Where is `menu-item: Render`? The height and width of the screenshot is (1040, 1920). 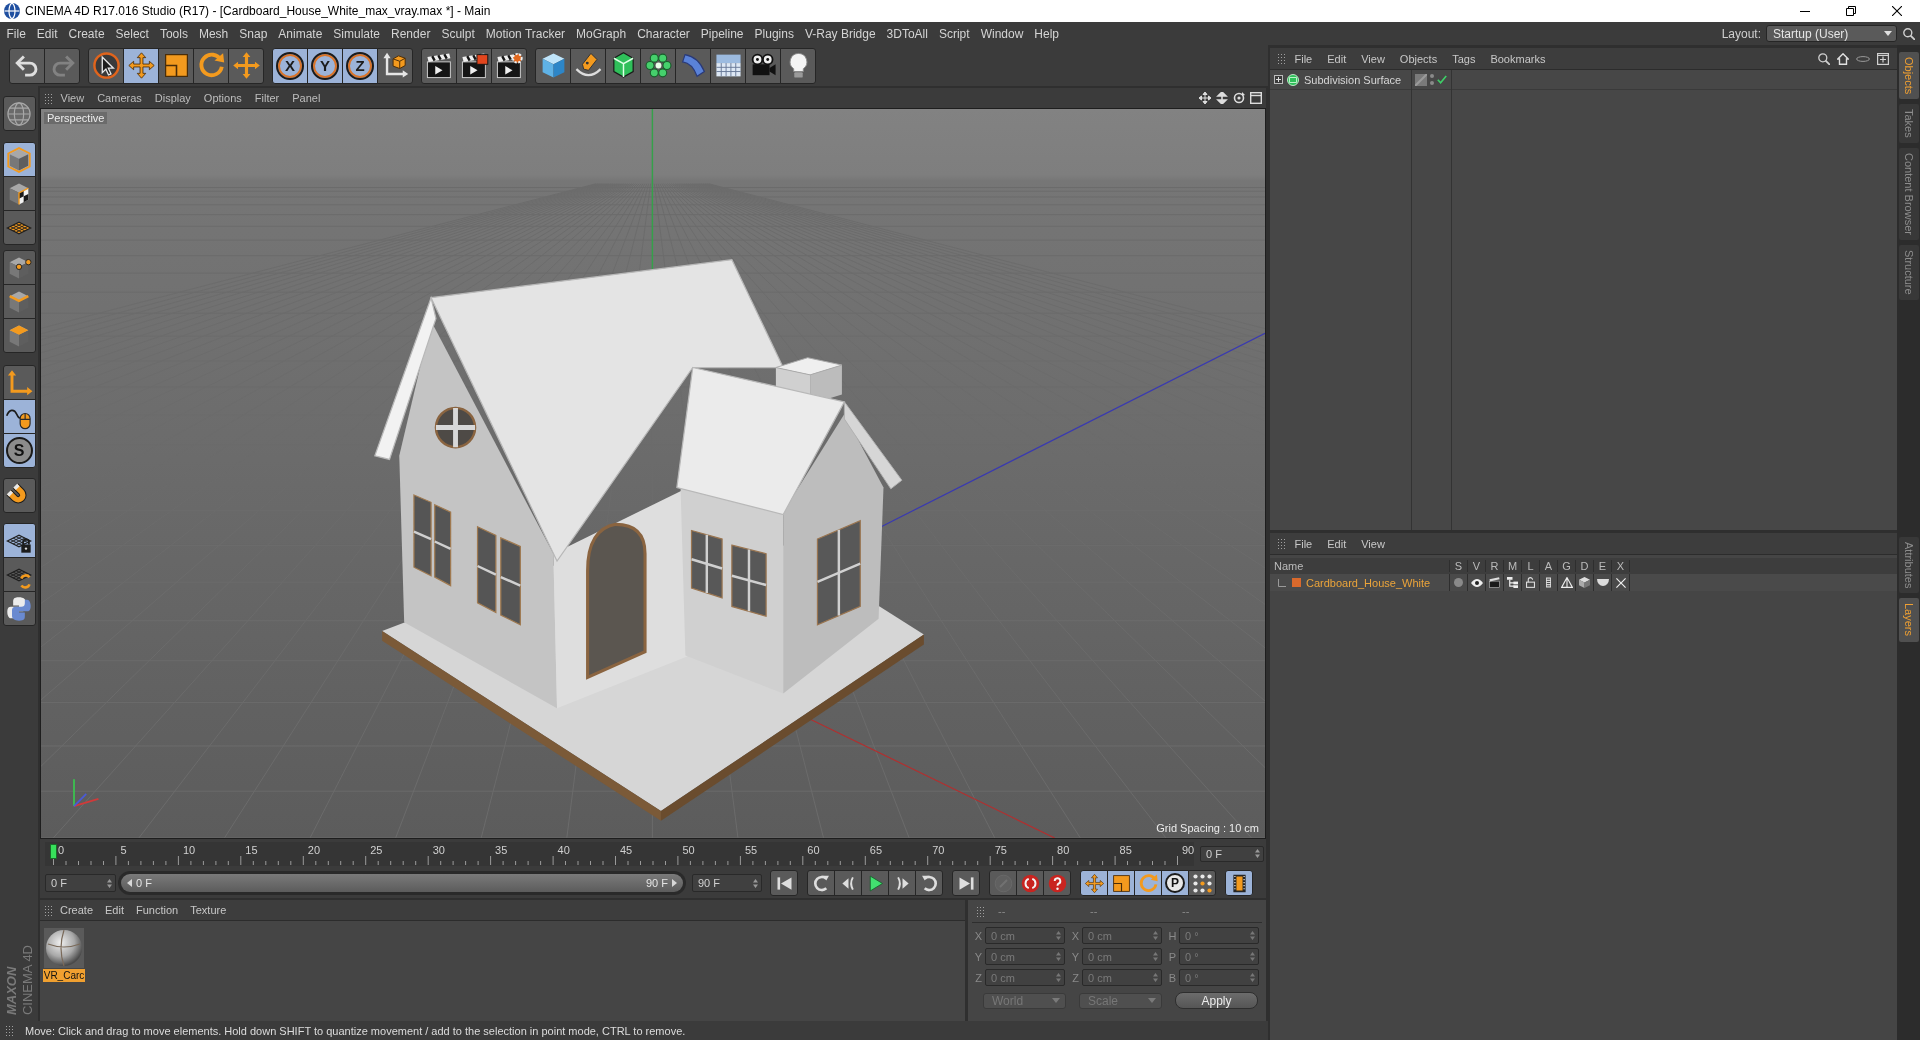 menu-item: Render is located at coordinates (410, 33).